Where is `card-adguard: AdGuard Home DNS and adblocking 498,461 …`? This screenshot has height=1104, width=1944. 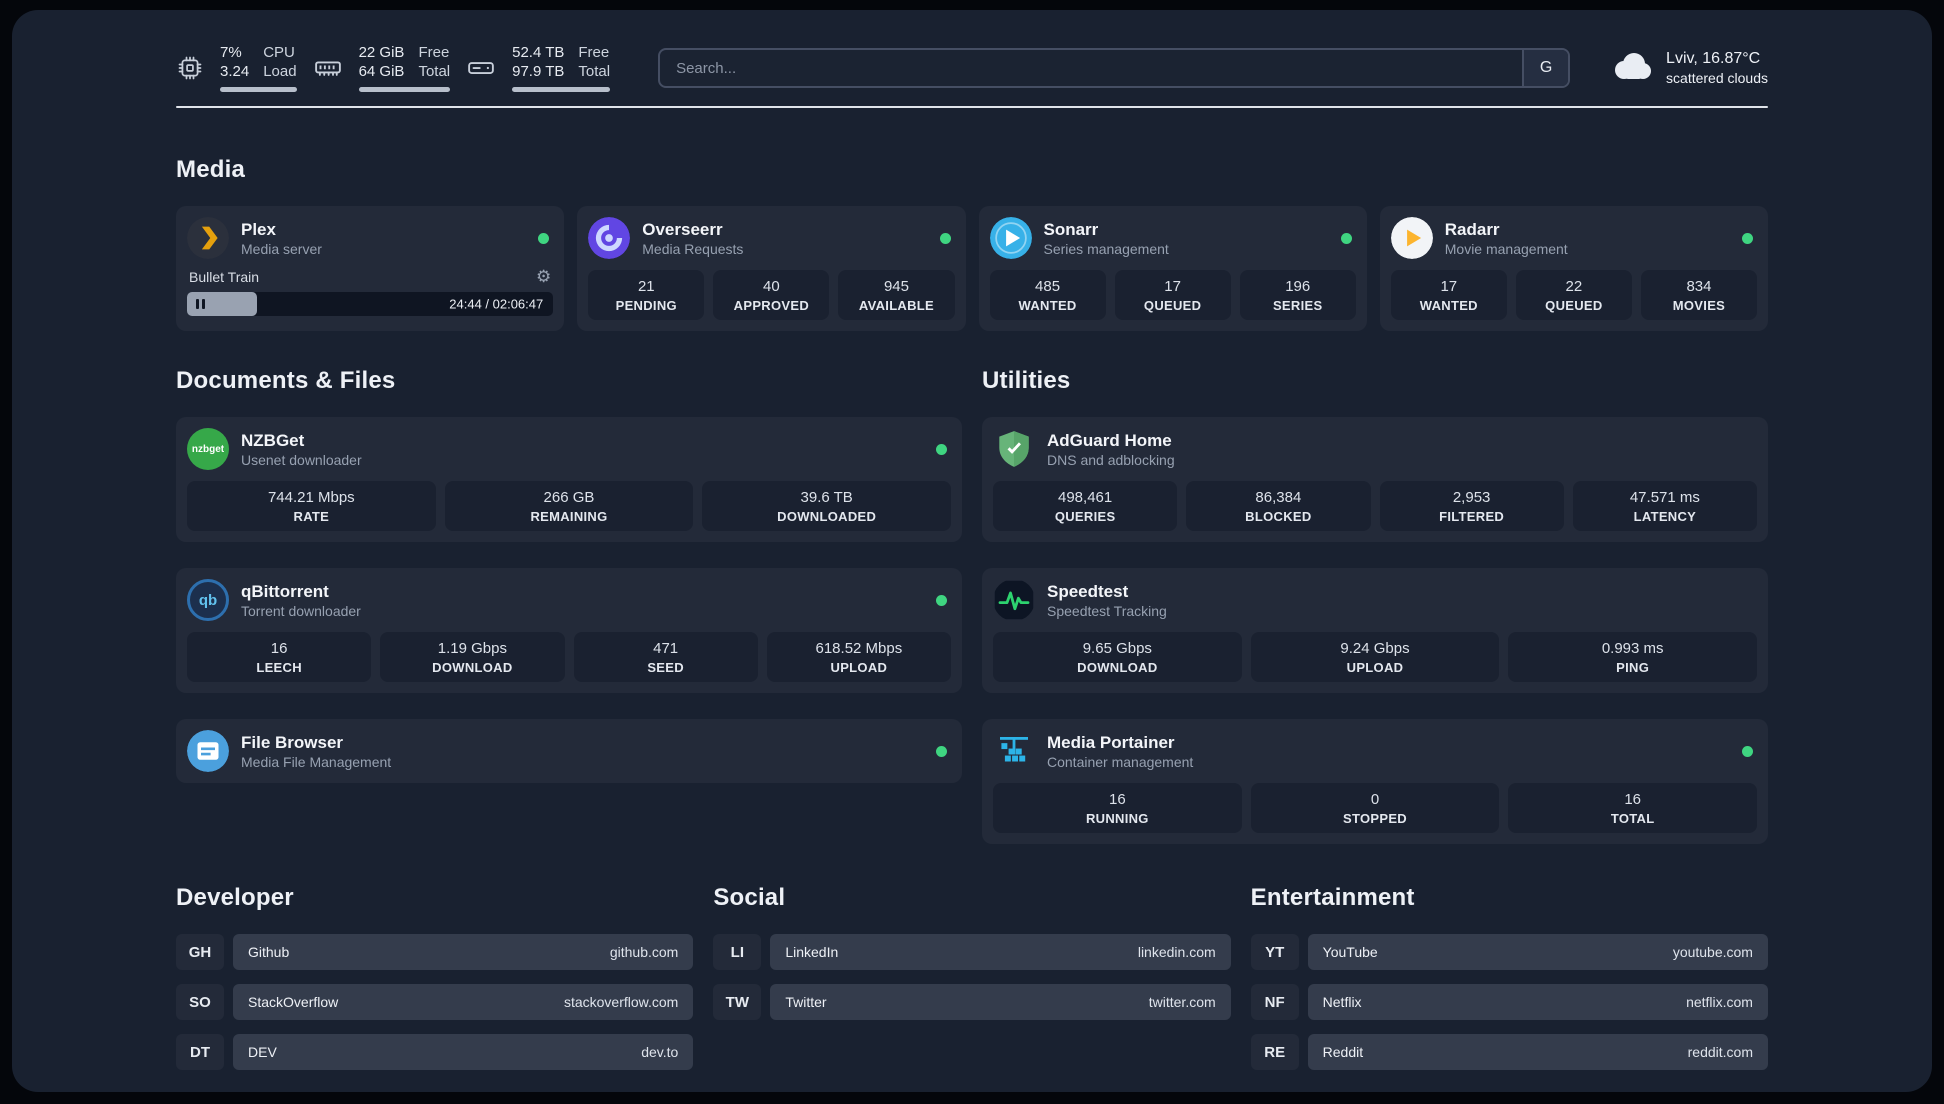
card-adguard: AdGuard Home DNS and adblocking 498,461 … is located at coordinates (1375, 479).